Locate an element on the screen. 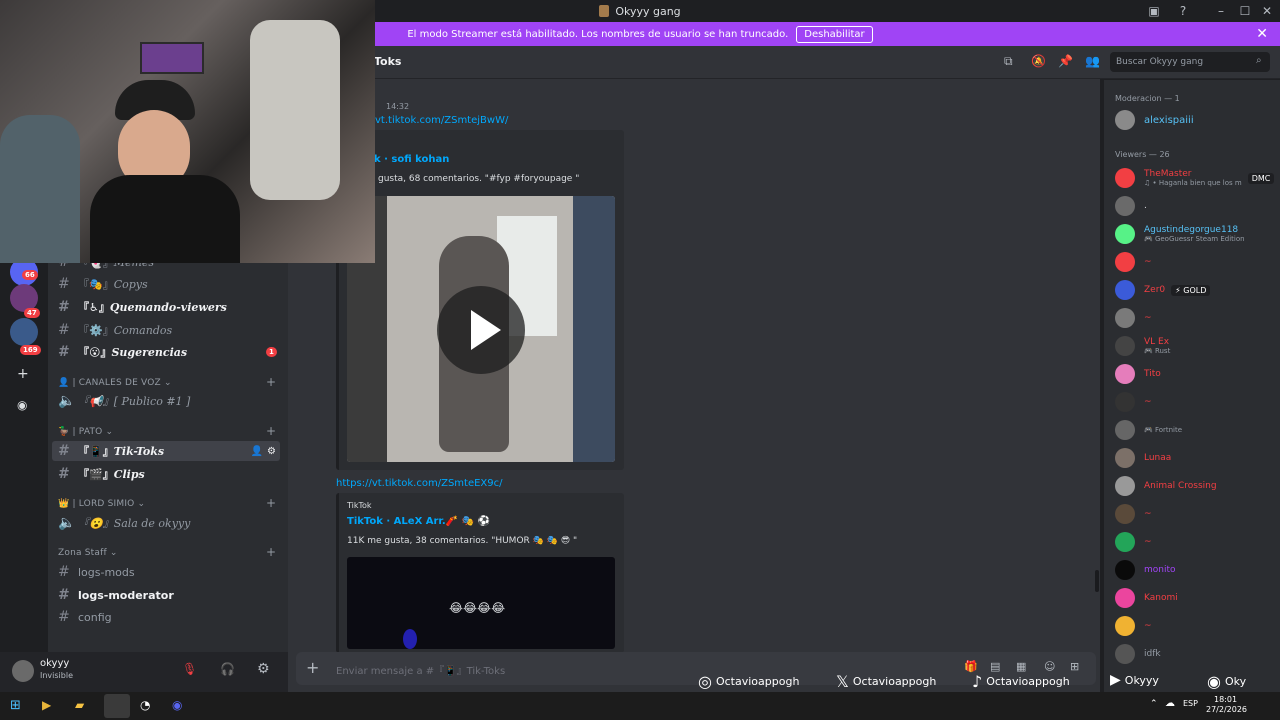 This screenshot has width=1280, height=720. gear-icon: ⚙ is located at coordinates (271, 451).